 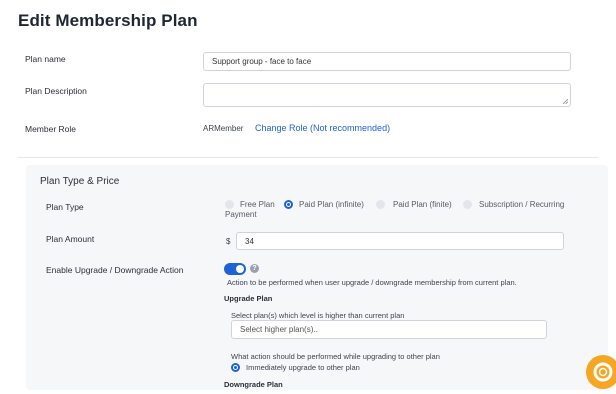 I want to click on plan-type-label: Plan Type, so click(x=65, y=207).